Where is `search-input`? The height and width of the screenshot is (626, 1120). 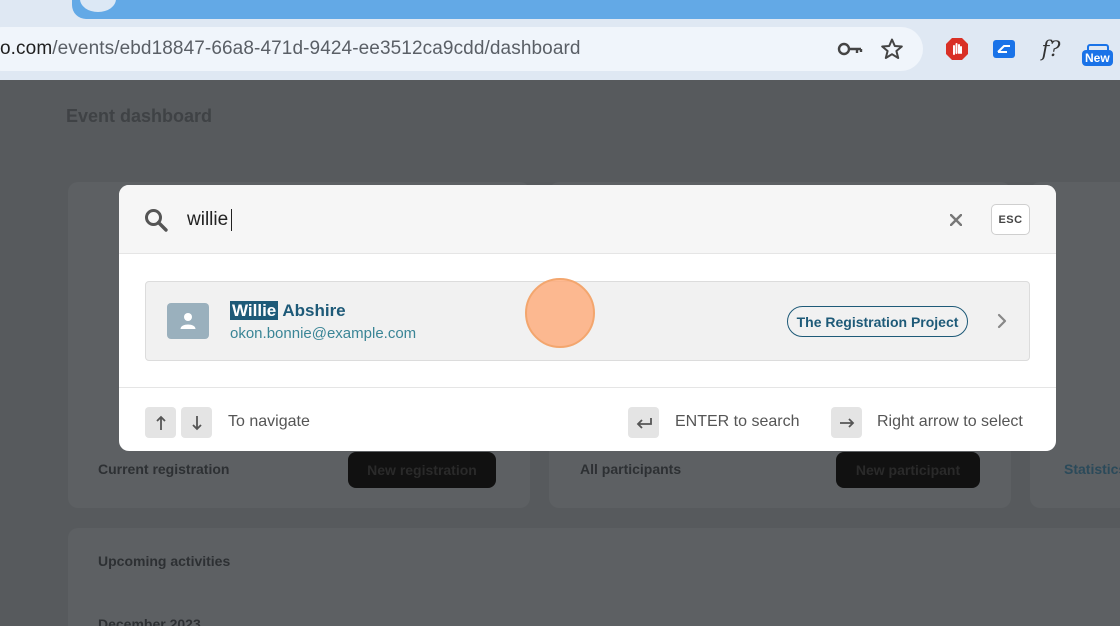
search-input is located at coordinates (537, 220).